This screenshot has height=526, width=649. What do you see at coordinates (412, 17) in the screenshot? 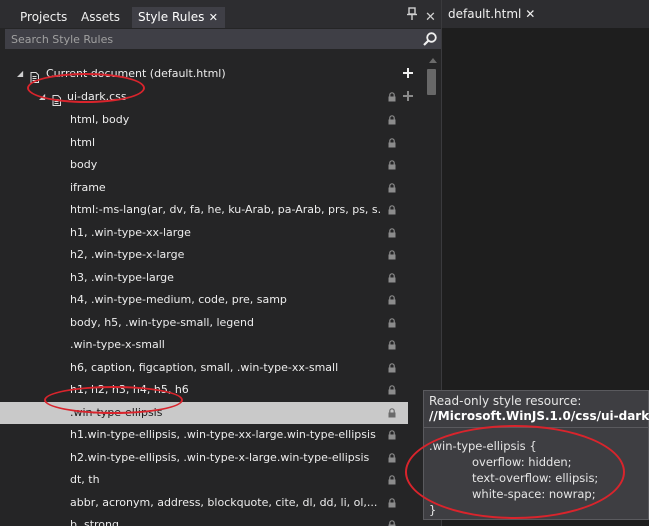
I see `pin-icon` at bounding box center [412, 17].